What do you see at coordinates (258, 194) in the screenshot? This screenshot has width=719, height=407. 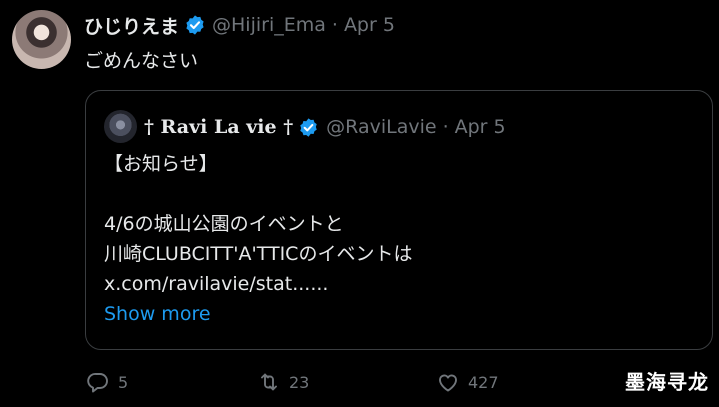 I see `quoted-text-line` at bounding box center [258, 194].